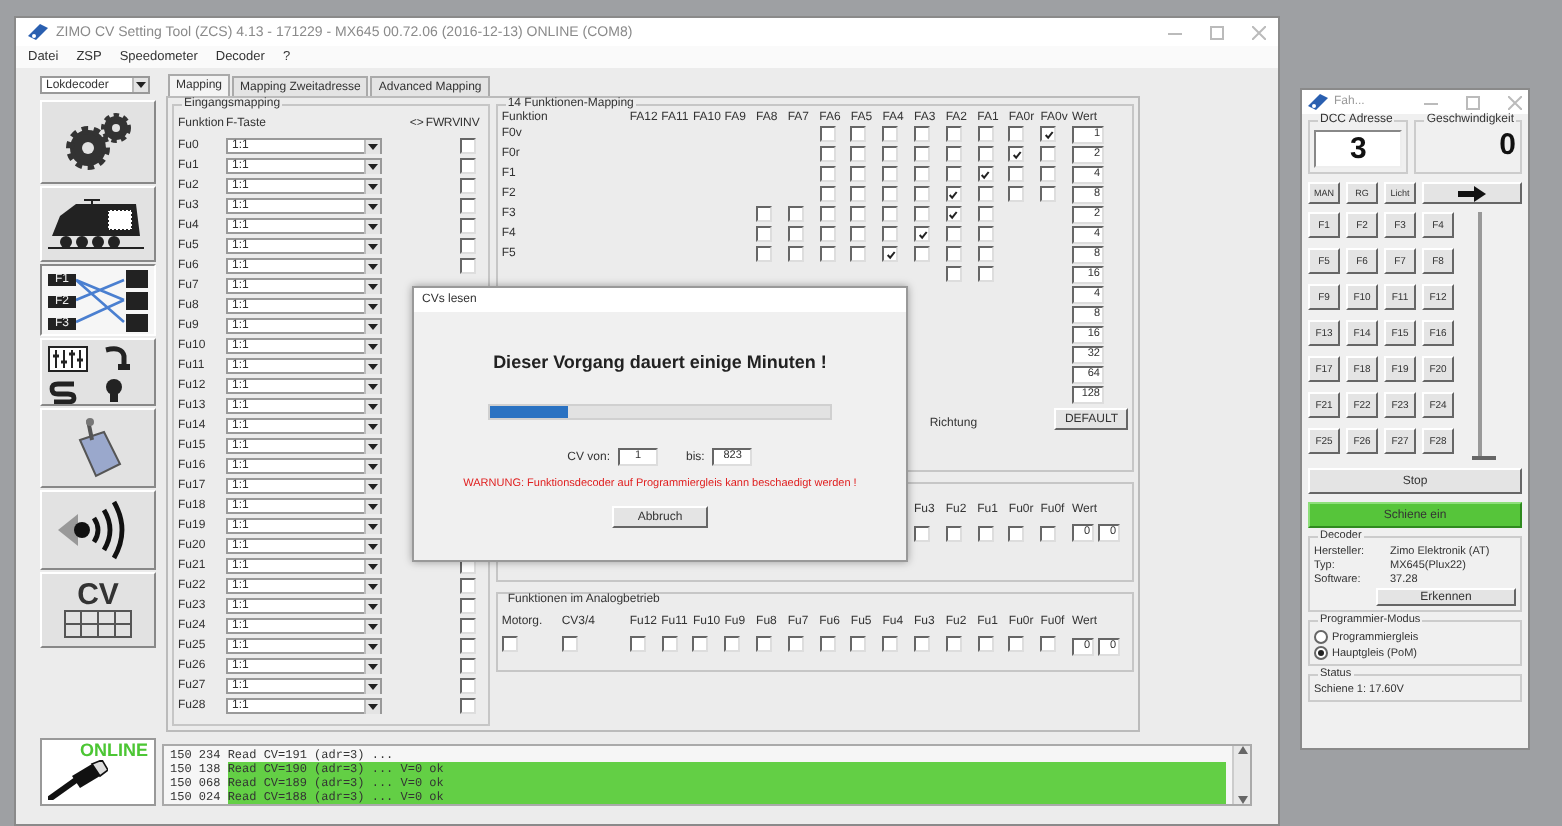  I want to click on direction-button, so click(1472, 193).